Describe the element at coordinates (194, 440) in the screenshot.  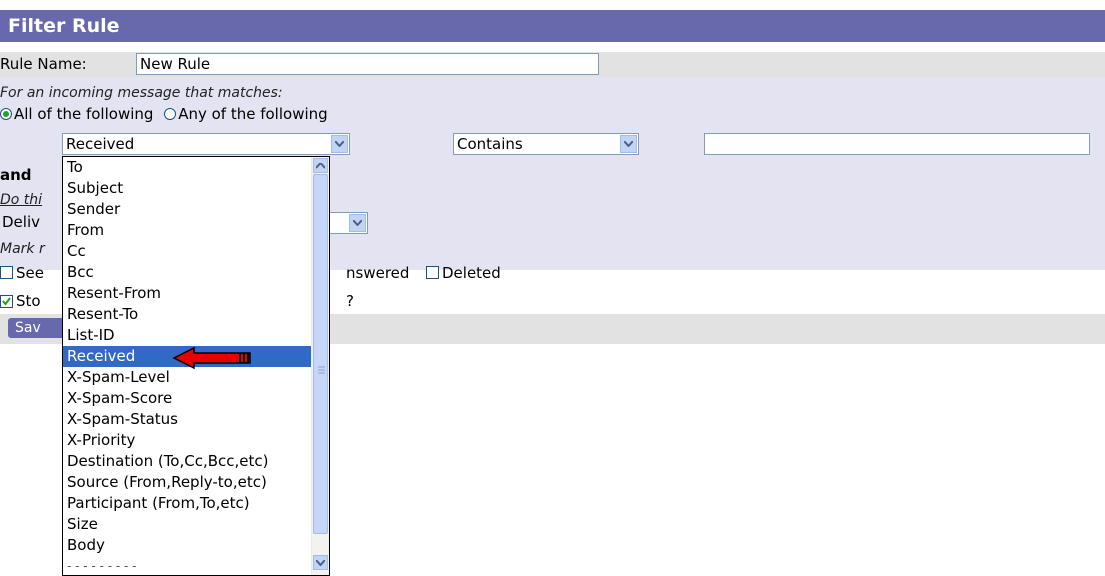
I see `dropdown-option: X-Priority` at that location.